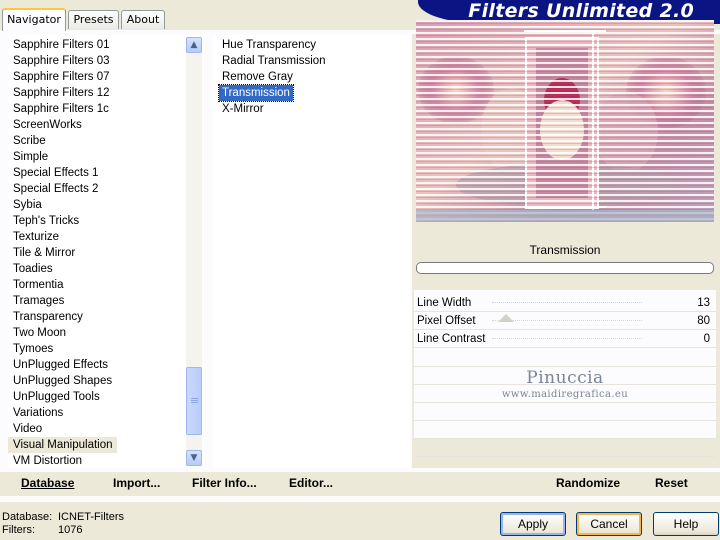 Image resolution: width=720 pixels, height=540 pixels. I want to click on category-item: Sapphire Filters 03, so click(61, 61).